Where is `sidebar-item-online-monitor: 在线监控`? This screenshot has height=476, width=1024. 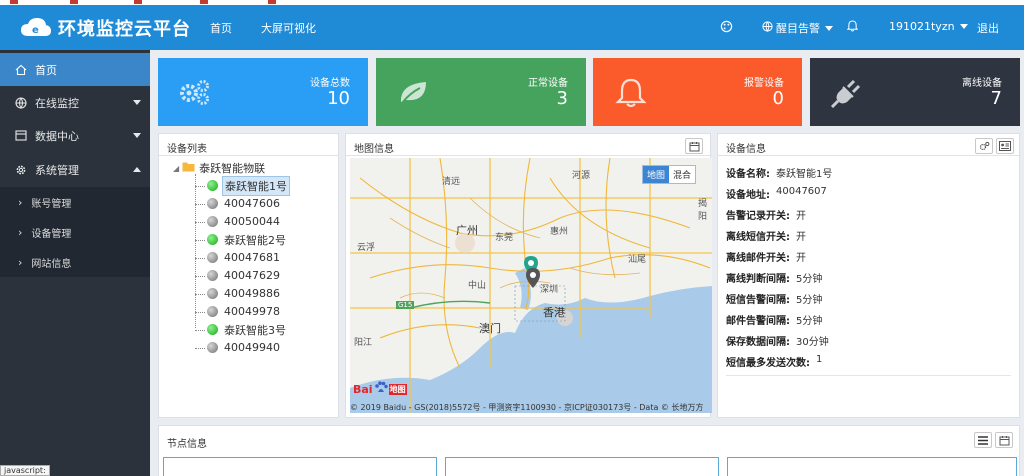 sidebar-item-online-monitor: 在线监控 is located at coordinates (75, 102).